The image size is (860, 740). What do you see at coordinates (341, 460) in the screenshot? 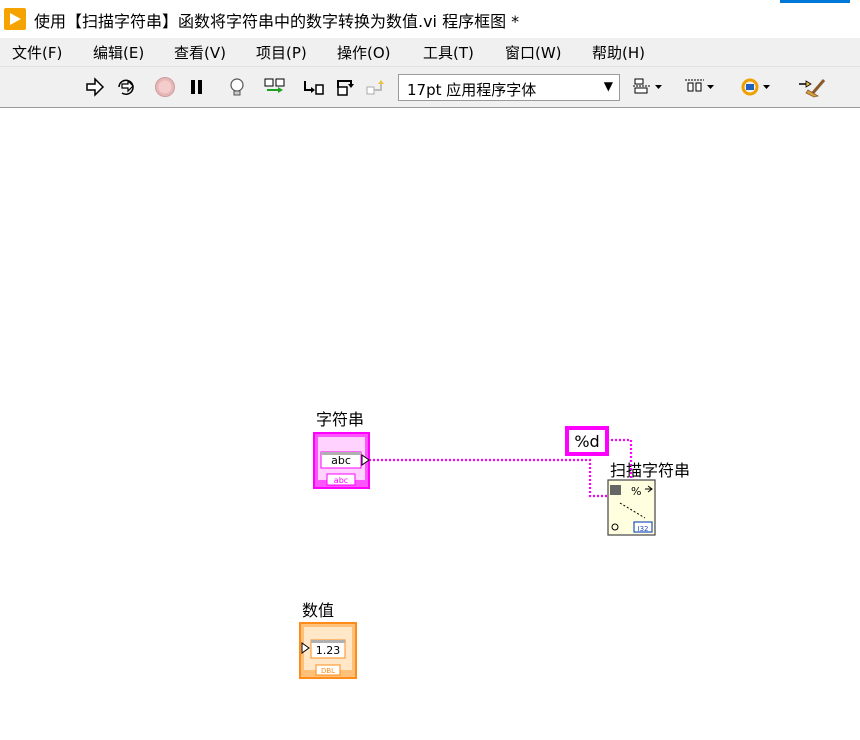
I see `string-control-inner-text: abc` at bounding box center [341, 460].